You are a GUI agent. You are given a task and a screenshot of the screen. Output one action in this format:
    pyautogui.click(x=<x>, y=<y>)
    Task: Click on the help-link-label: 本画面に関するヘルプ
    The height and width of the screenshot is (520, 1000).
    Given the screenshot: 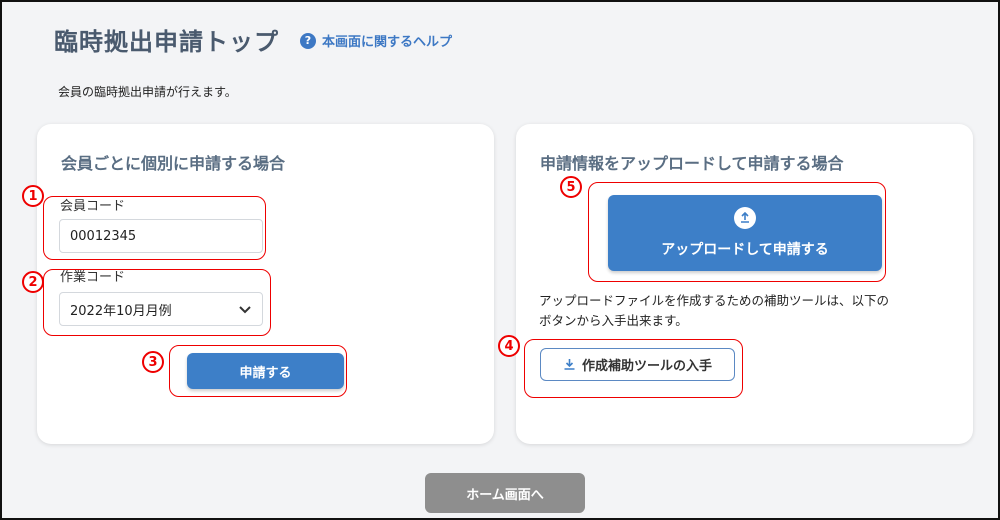 What is the action you would take?
    pyautogui.click(x=387, y=42)
    